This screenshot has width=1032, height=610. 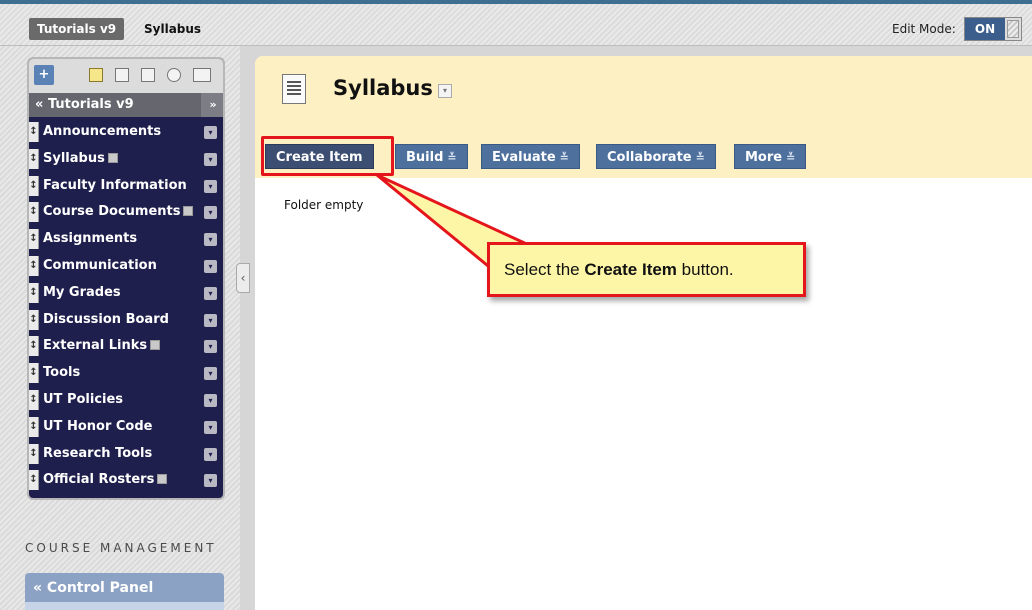 What do you see at coordinates (126, 427) in the screenshot?
I see `course-menu-item: ↕ UT Honor Code ▾` at bounding box center [126, 427].